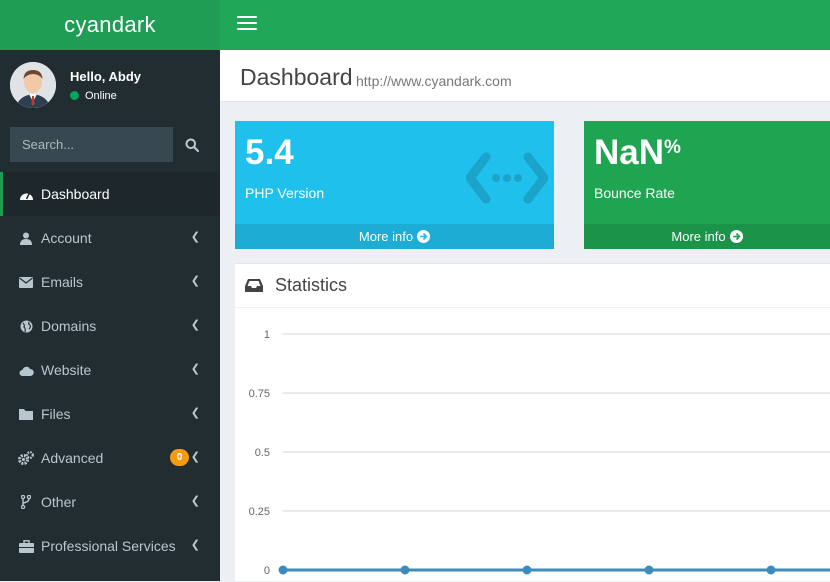 The height and width of the screenshot is (582, 830). I want to click on cogs-icon, so click(26, 458).